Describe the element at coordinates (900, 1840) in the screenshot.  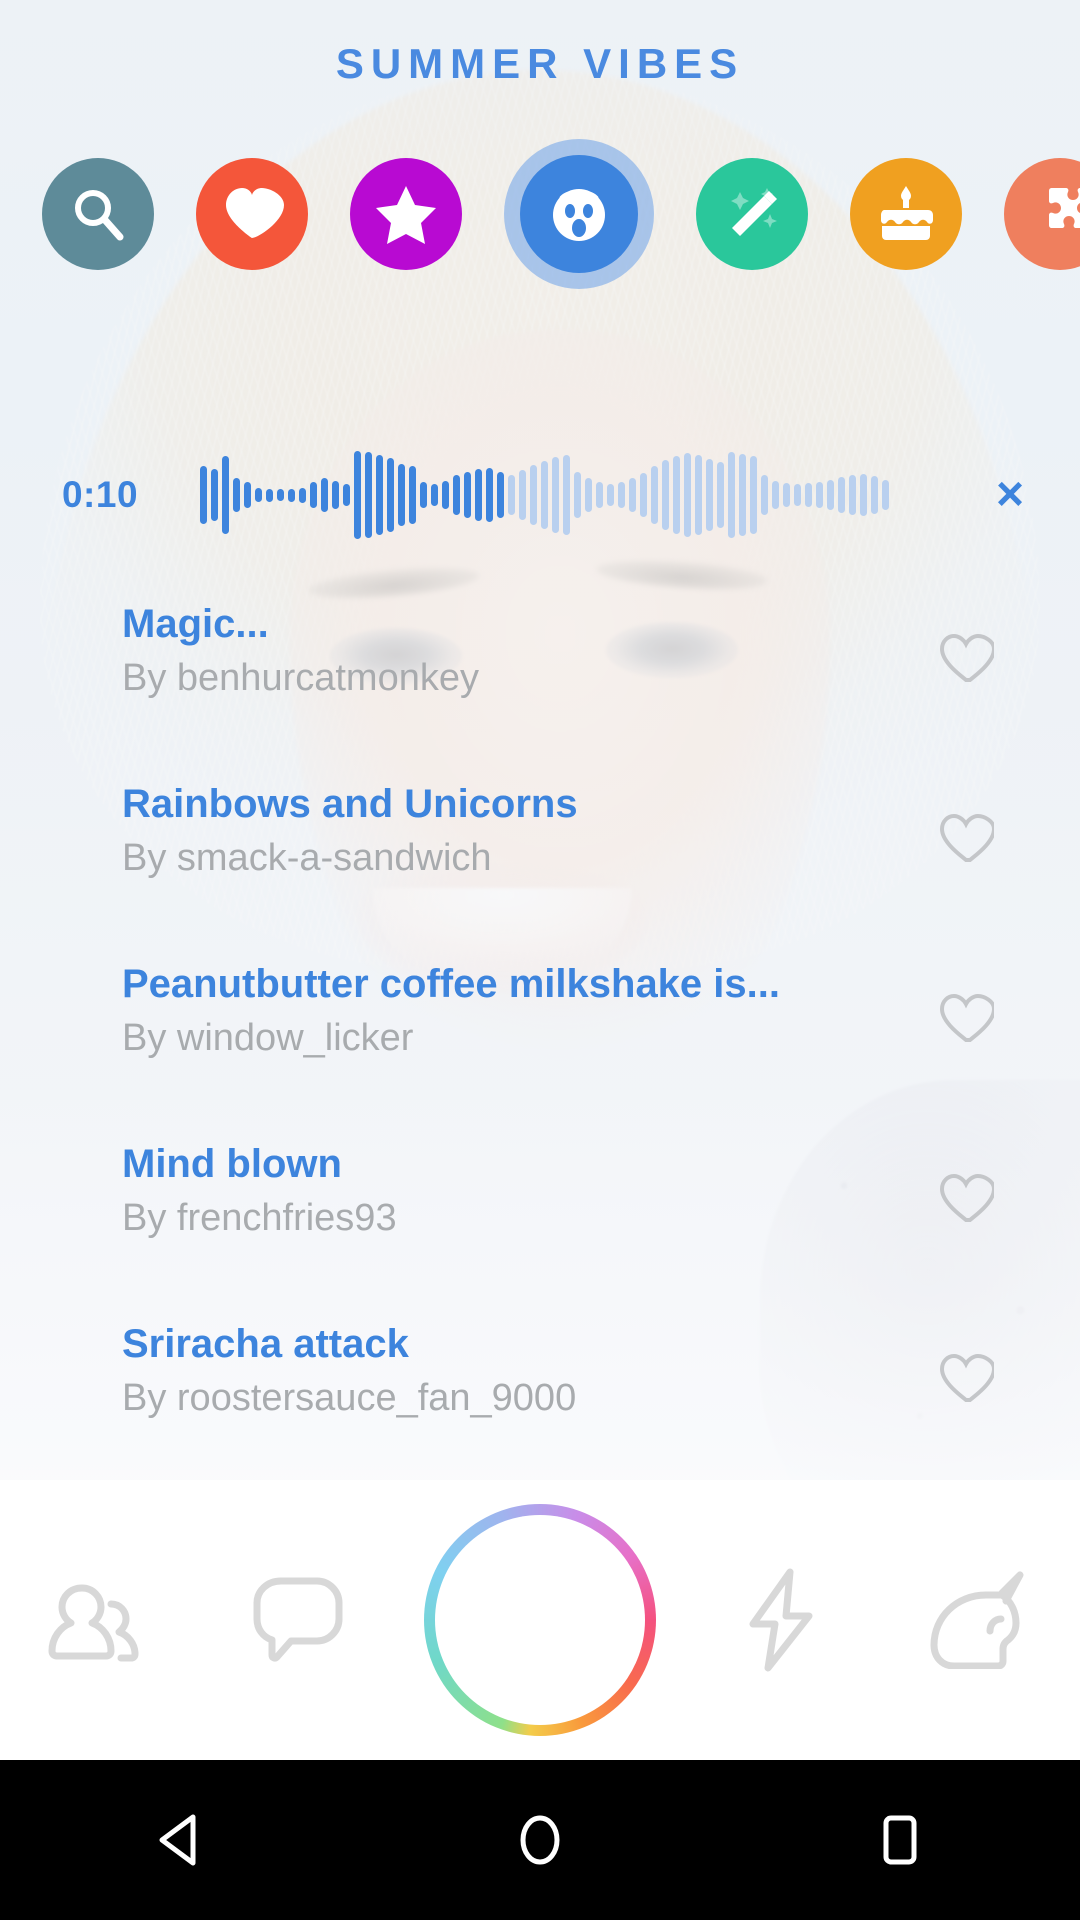
I see `android-recents-button` at that location.